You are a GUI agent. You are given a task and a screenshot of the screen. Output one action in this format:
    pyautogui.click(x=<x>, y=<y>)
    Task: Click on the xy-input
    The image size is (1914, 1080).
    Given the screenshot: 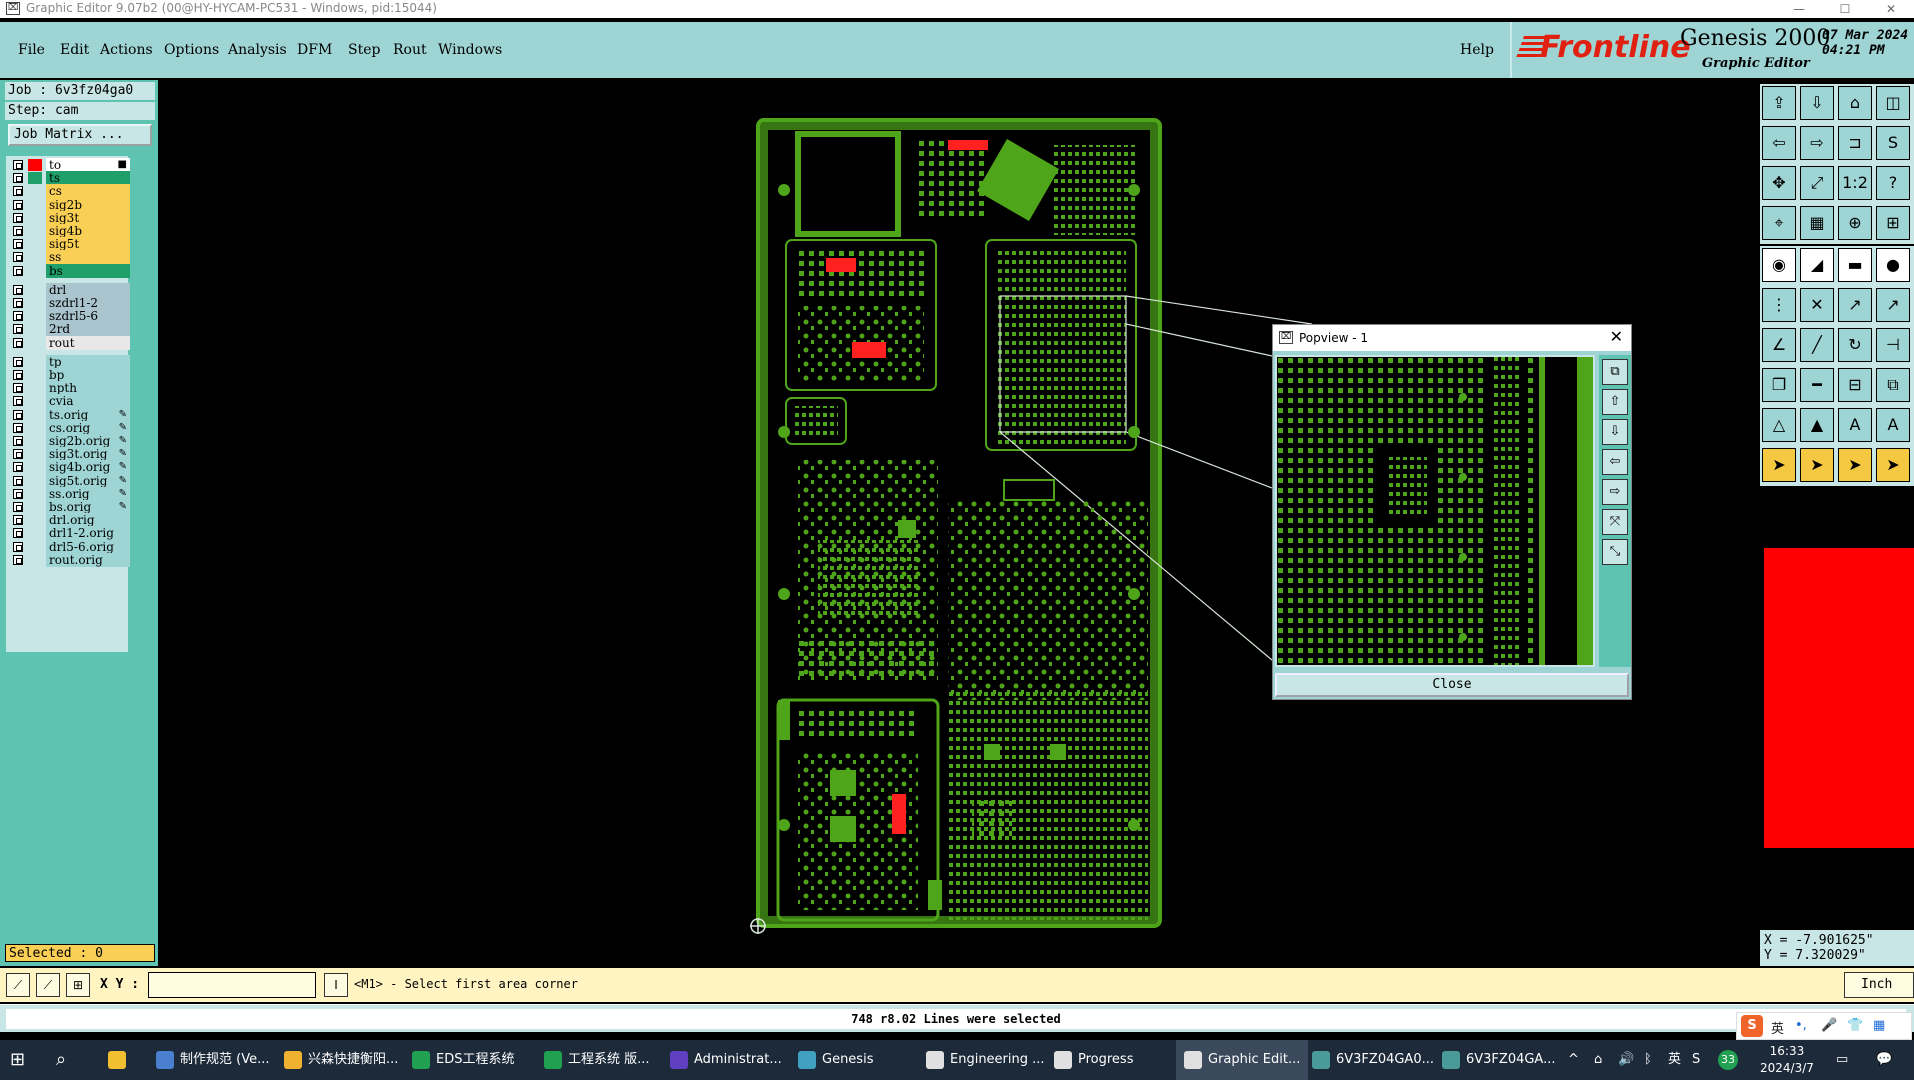 What is the action you would take?
    pyautogui.click(x=232, y=985)
    